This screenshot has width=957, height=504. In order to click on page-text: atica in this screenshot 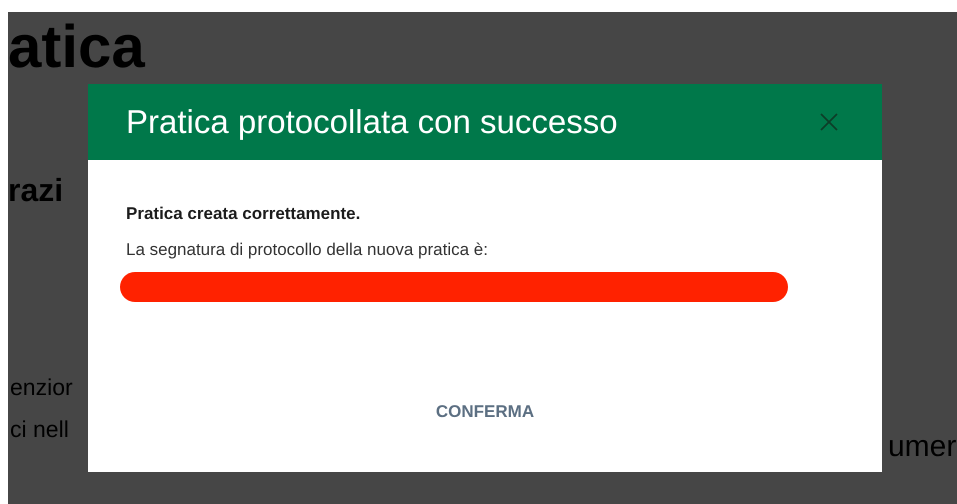, I will do `click(76, 47)`.